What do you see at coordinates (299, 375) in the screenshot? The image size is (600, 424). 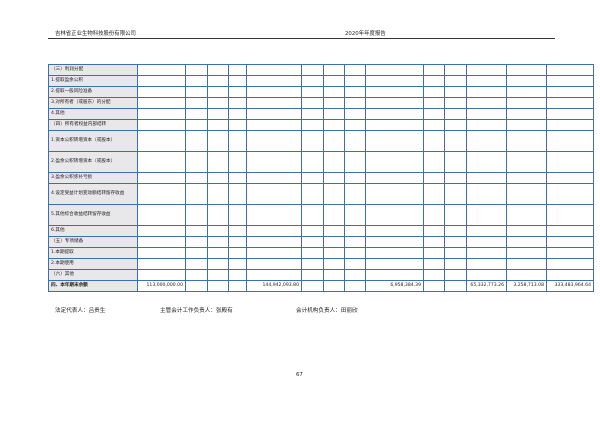 I see `page-number: 67` at bounding box center [299, 375].